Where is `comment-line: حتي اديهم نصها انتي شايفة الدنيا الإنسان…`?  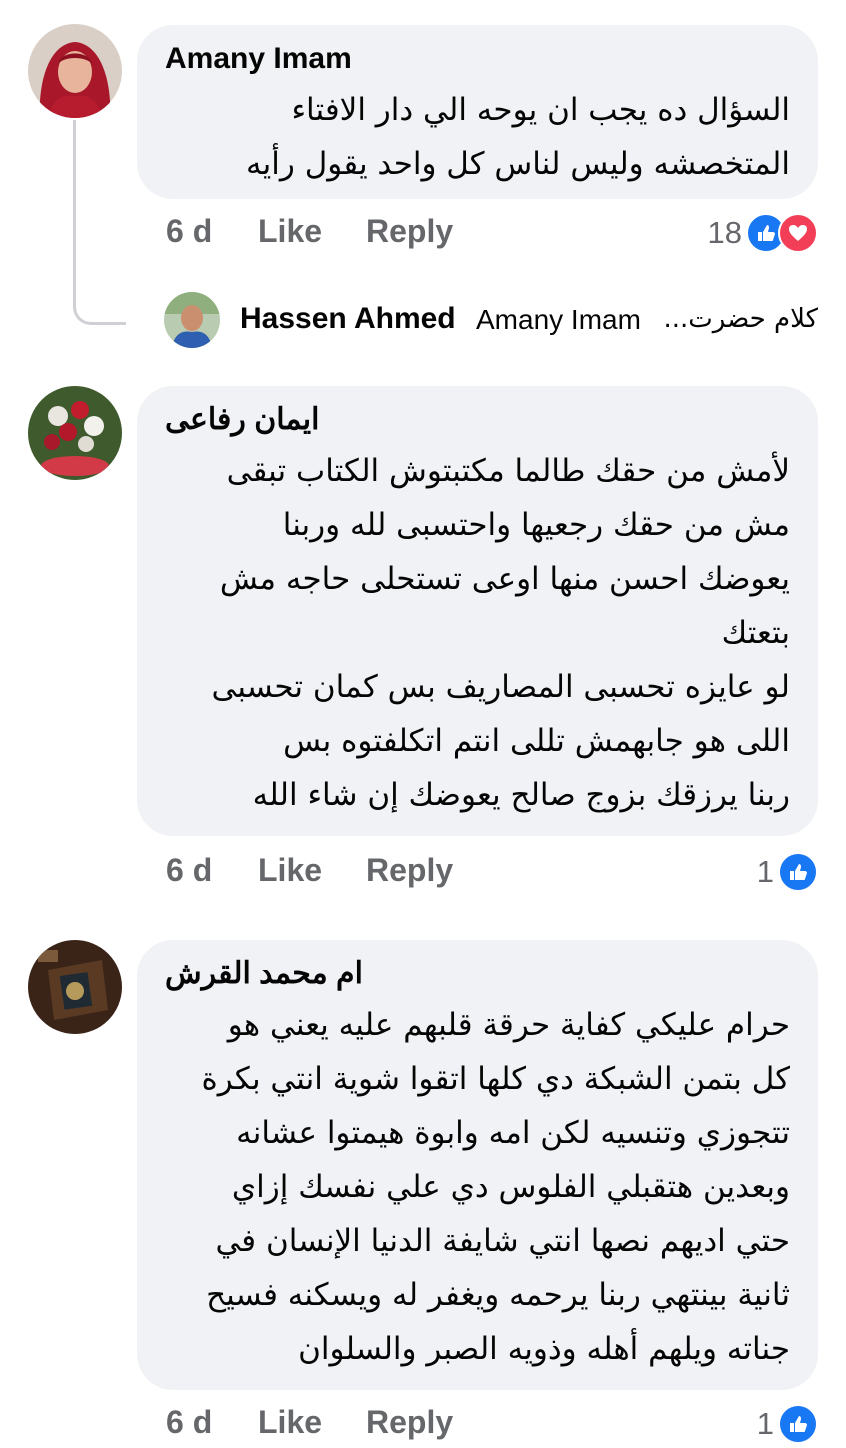 comment-line: حتي اديهم نصها انتي شايفة الدنيا الإنسان… is located at coordinates (502, 1241).